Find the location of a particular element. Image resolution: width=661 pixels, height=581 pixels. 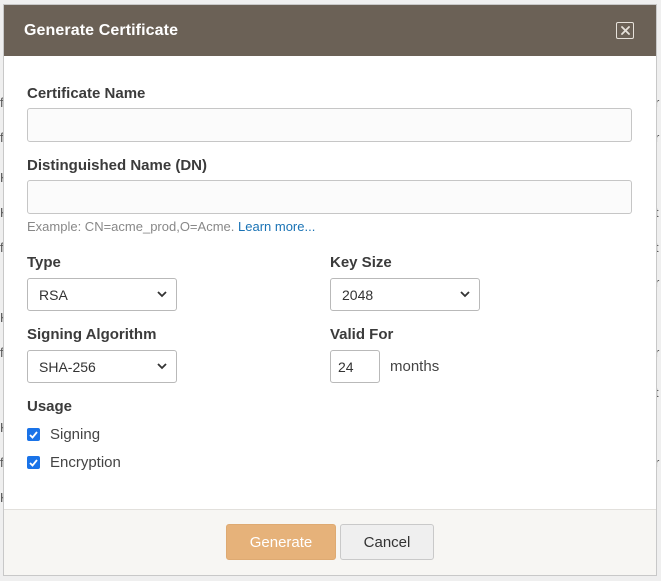

usage-encryption-option: Encryption is located at coordinates (74, 462).